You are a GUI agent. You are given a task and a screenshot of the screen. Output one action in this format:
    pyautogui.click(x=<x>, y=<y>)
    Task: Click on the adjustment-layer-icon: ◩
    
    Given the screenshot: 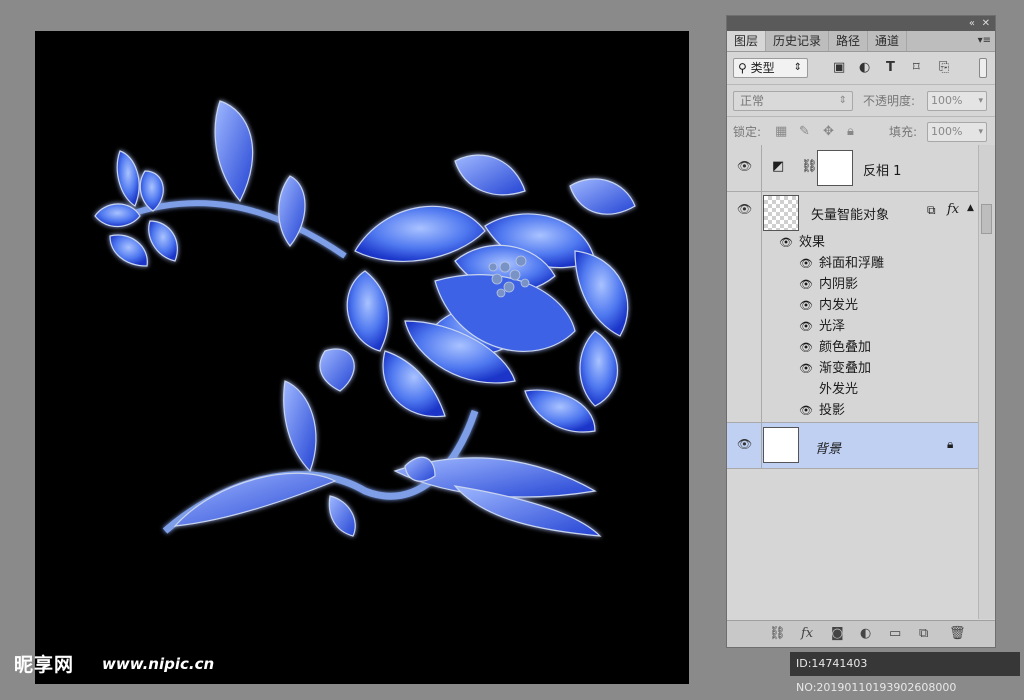 What is the action you would take?
    pyautogui.click(x=778, y=166)
    